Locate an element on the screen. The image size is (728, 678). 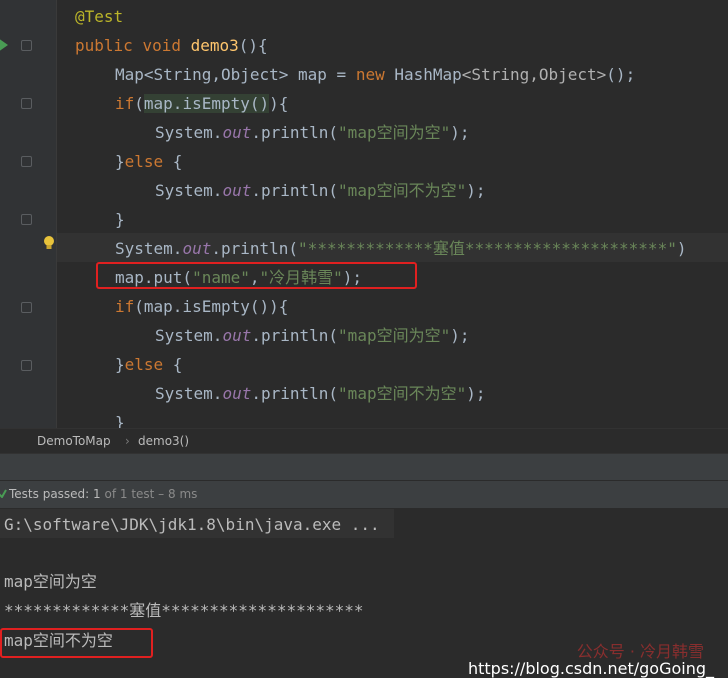
code-line-6: }else { is located at coordinates (148, 161).